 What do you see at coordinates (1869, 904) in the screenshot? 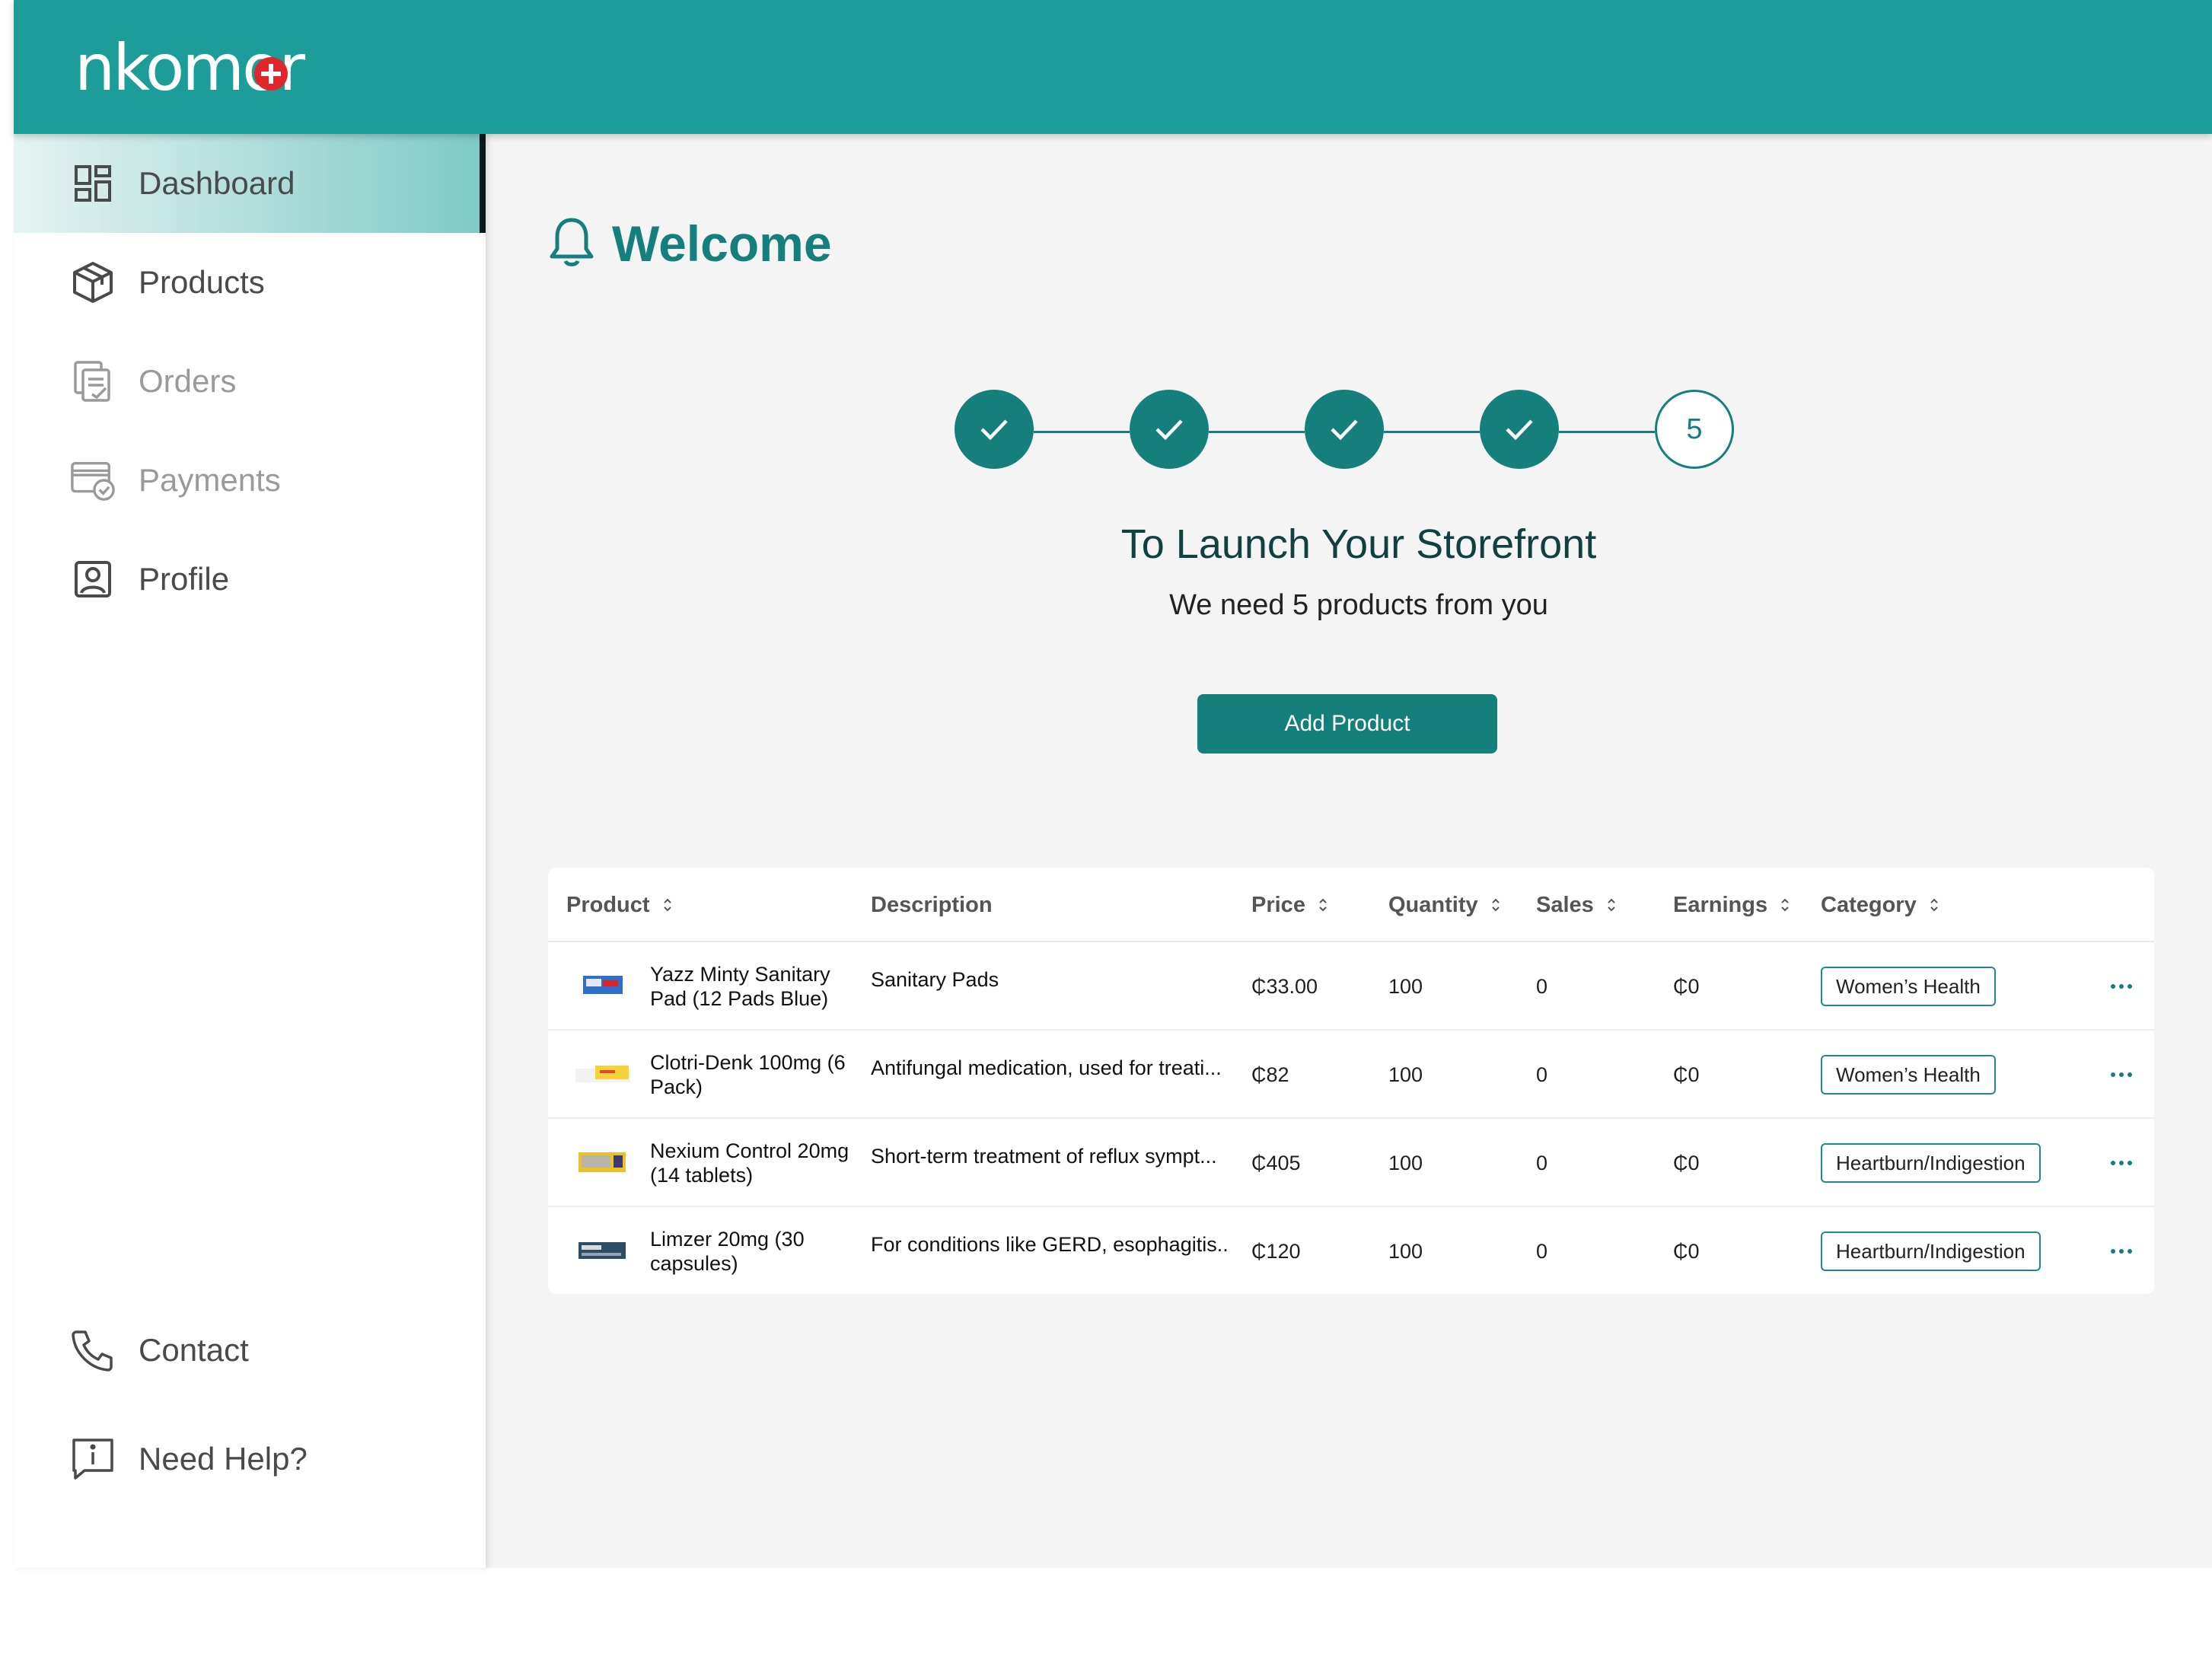
I see `column-label: Category` at bounding box center [1869, 904].